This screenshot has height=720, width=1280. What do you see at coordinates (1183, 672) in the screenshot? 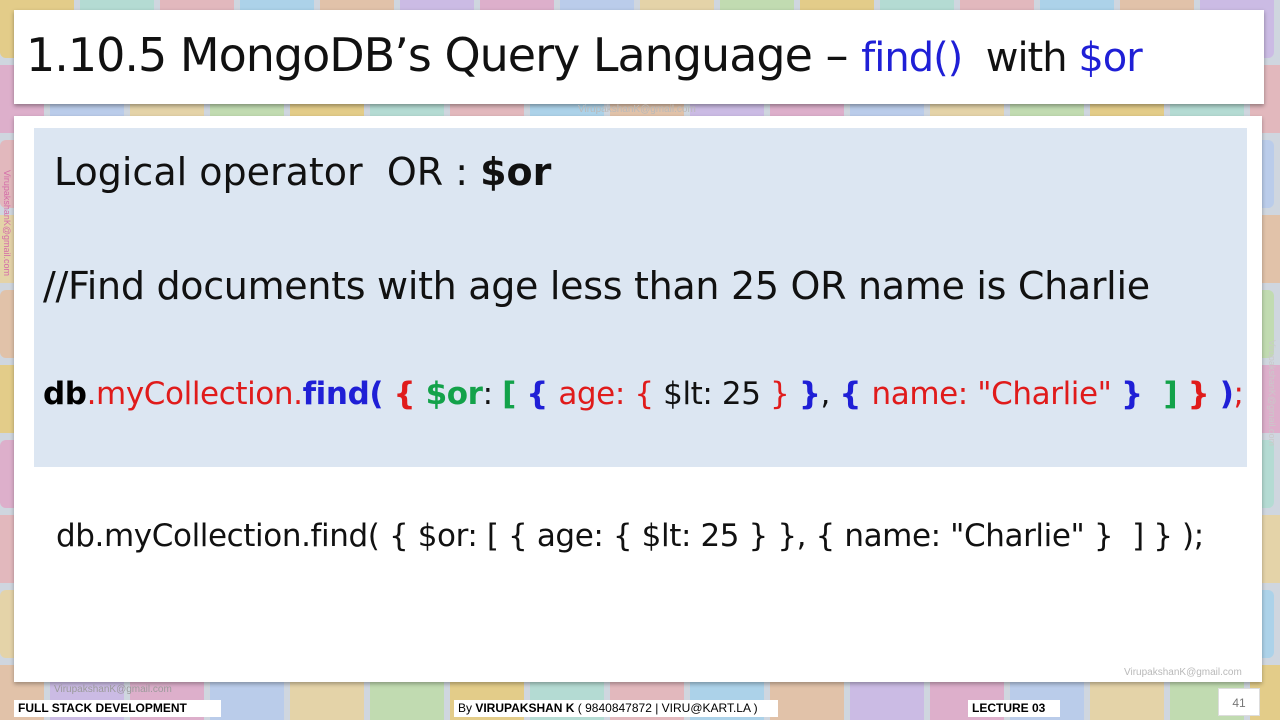
I see `watermark-bottom-right: VirupakshanK@gmail.com` at bounding box center [1183, 672].